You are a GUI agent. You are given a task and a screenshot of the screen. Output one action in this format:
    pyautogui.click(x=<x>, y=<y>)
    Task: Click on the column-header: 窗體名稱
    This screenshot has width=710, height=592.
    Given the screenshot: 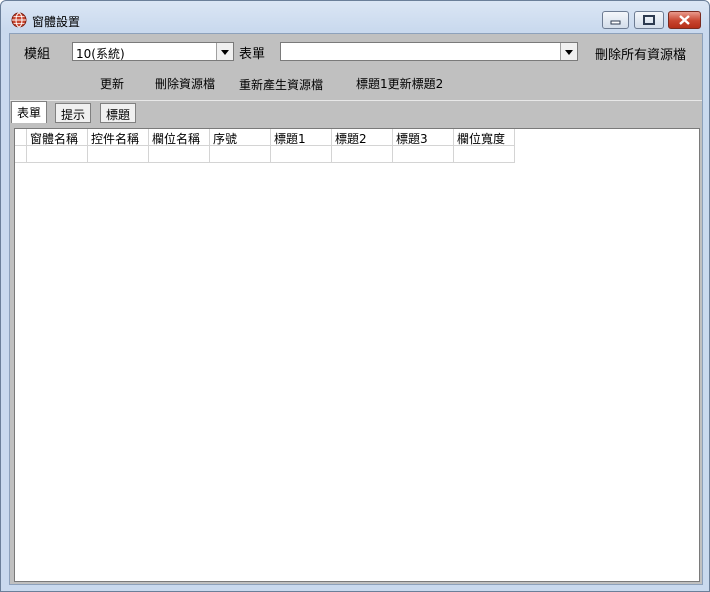 What is the action you would take?
    pyautogui.click(x=57, y=137)
    